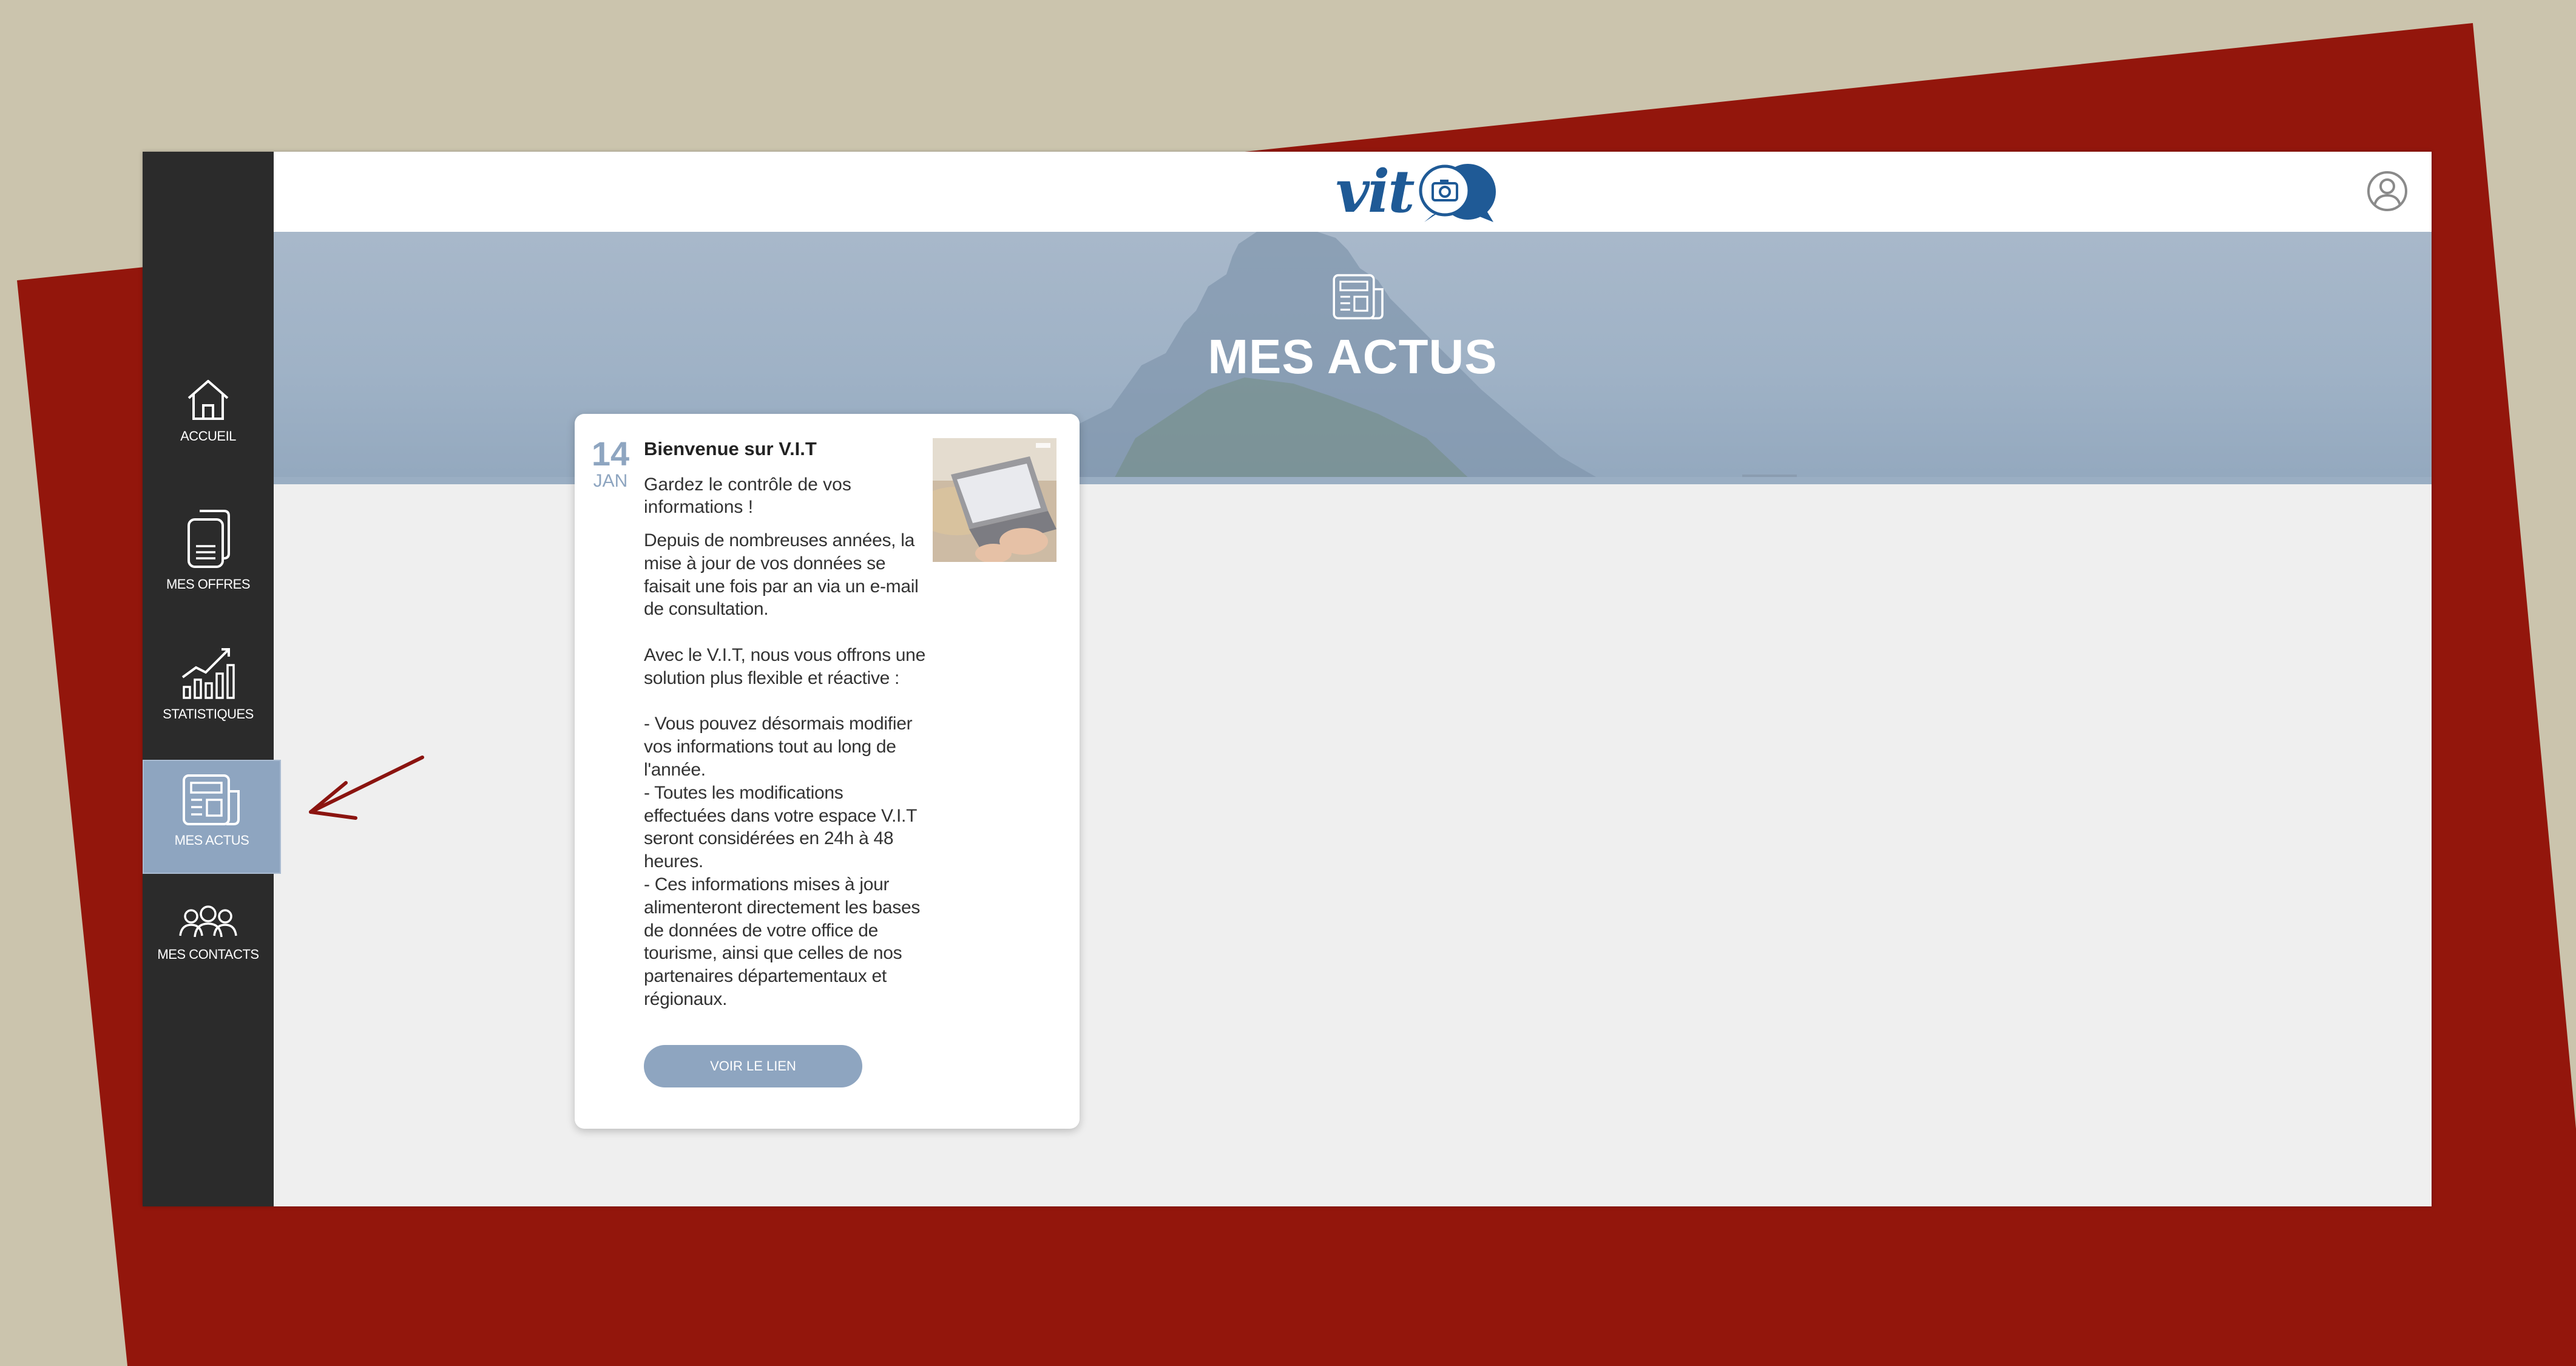 The height and width of the screenshot is (1366, 2576). Describe the element at coordinates (208, 436) in the screenshot. I see `sidebar-item-label: ACCUEIL` at that location.